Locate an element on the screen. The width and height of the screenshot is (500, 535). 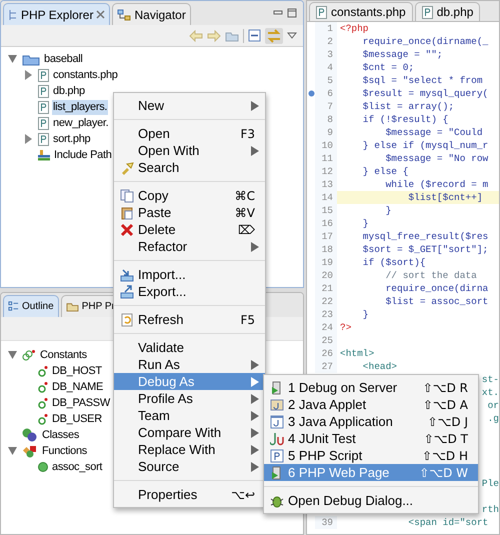
view-menu-icon is located at coordinates (292, 36).